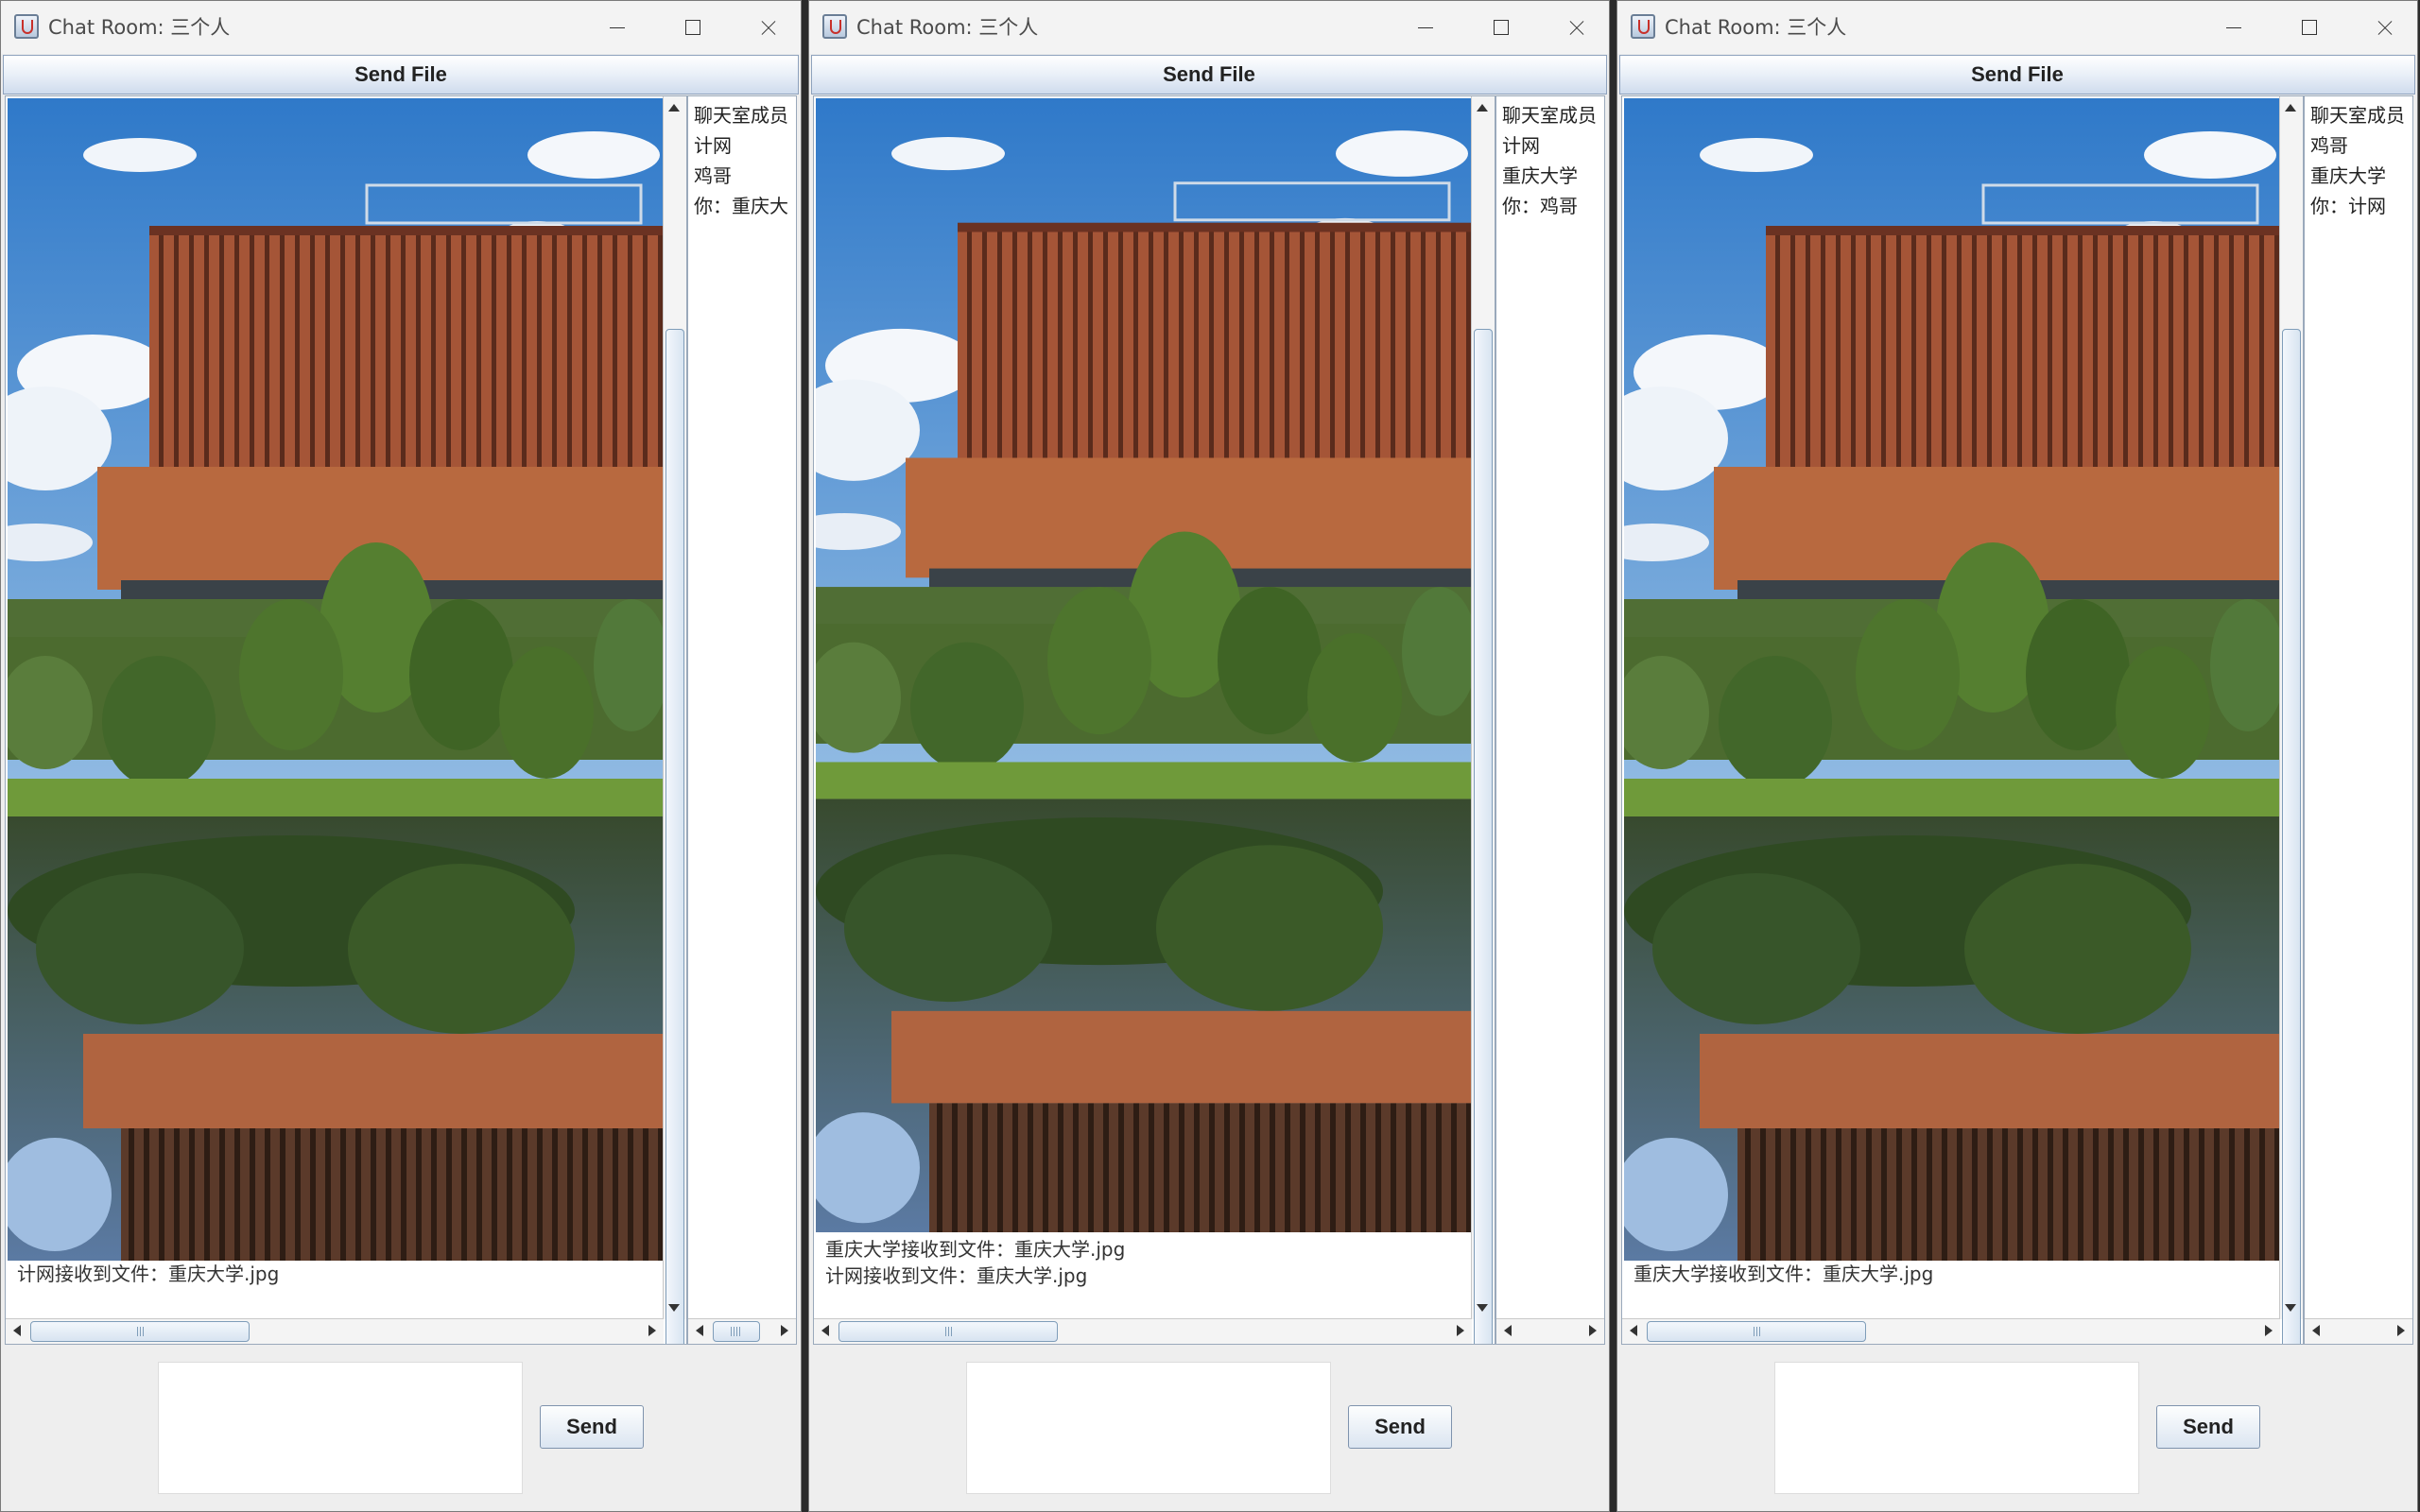 This screenshot has height=1512, width=2420. Describe the element at coordinates (2359, 720) in the screenshot. I see `members-list: 聊天室成员鸡哥重庆大学你：计网` at that location.